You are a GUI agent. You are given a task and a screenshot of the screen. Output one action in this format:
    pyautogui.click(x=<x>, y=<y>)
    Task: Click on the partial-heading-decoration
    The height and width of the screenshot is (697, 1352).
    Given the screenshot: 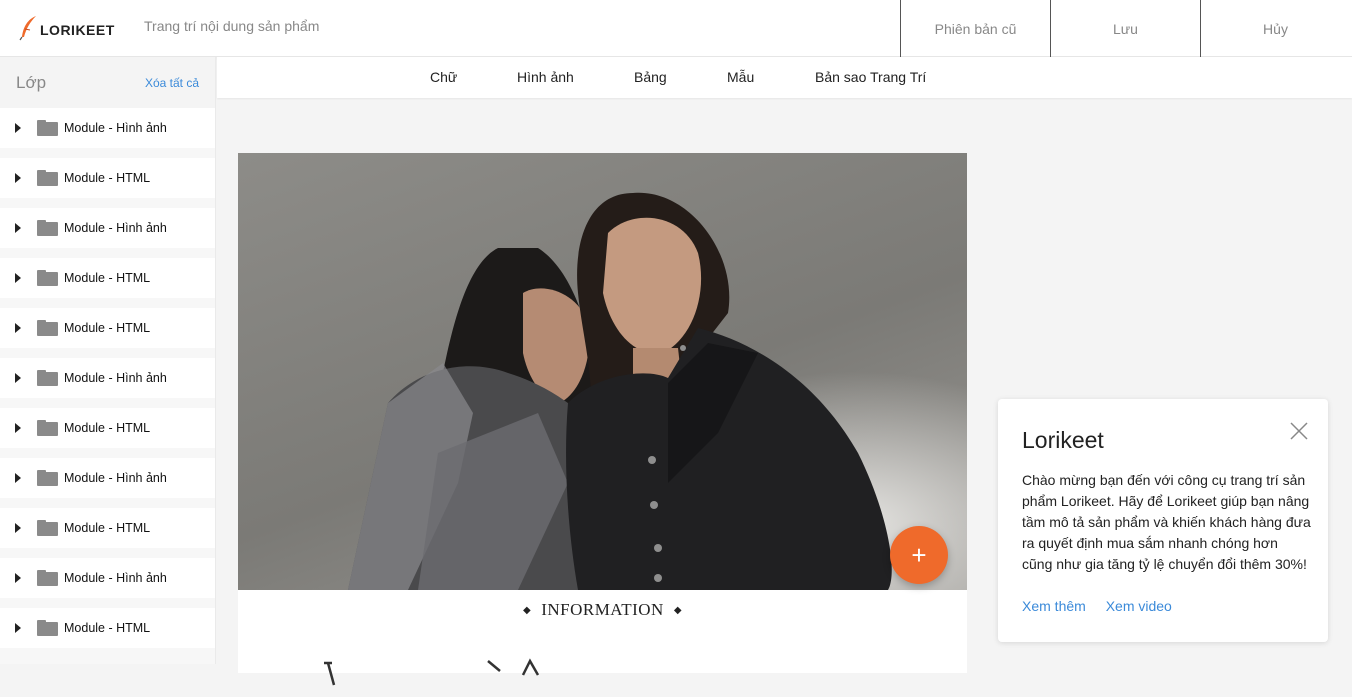 What is the action you would take?
    pyautogui.click(x=438, y=673)
    